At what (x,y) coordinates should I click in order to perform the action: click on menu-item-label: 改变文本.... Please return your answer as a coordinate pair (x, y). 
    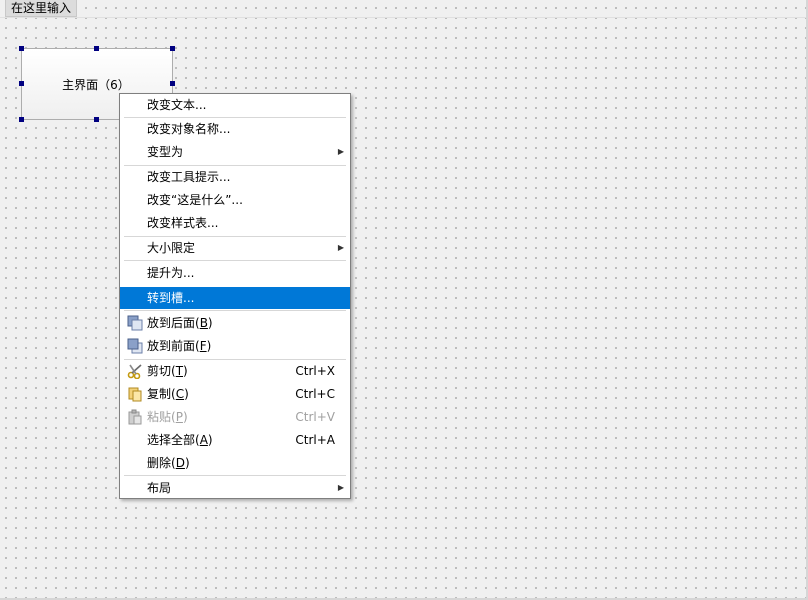
    Looking at the image, I should click on (177, 105).